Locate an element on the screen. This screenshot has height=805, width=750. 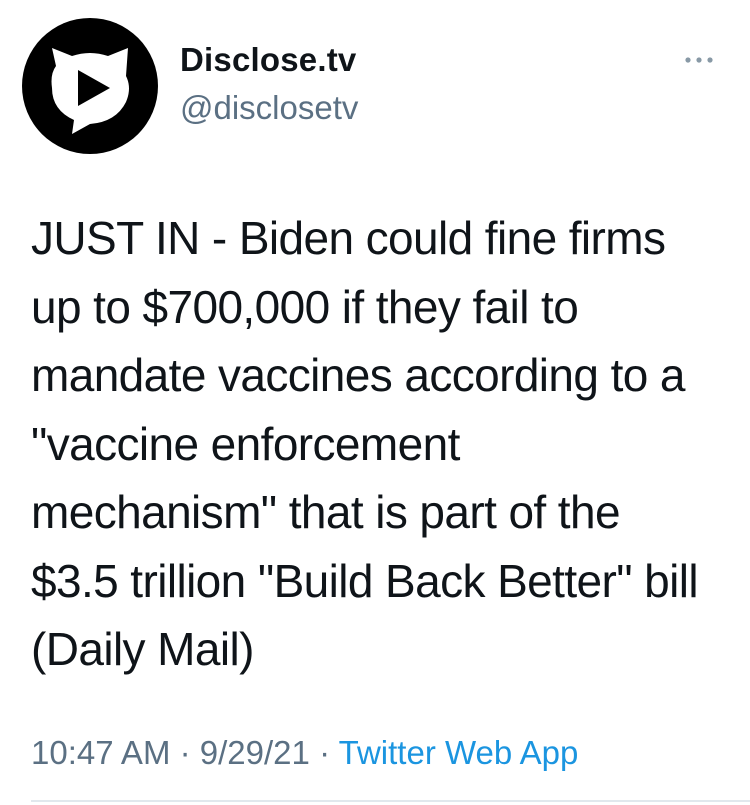
author-handle: @disclosetv is located at coordinates (269, 108).